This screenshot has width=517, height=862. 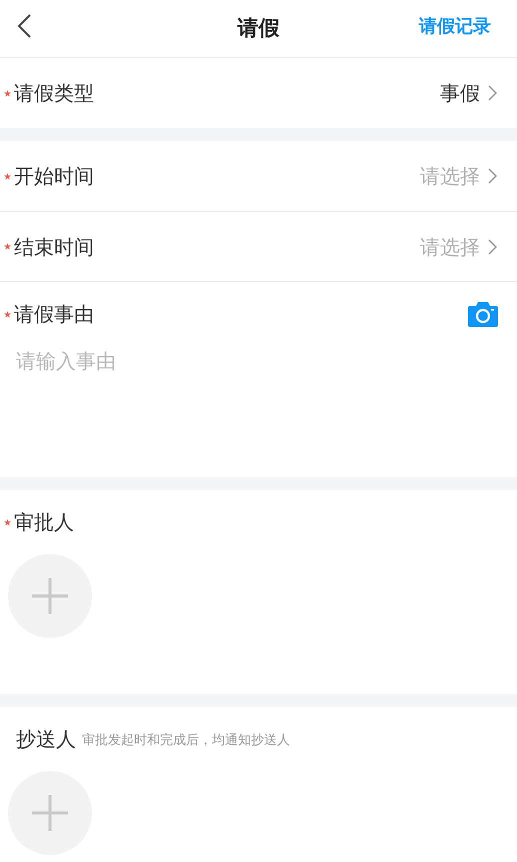 I want to click on back-icon, so click(x=24, y=26).